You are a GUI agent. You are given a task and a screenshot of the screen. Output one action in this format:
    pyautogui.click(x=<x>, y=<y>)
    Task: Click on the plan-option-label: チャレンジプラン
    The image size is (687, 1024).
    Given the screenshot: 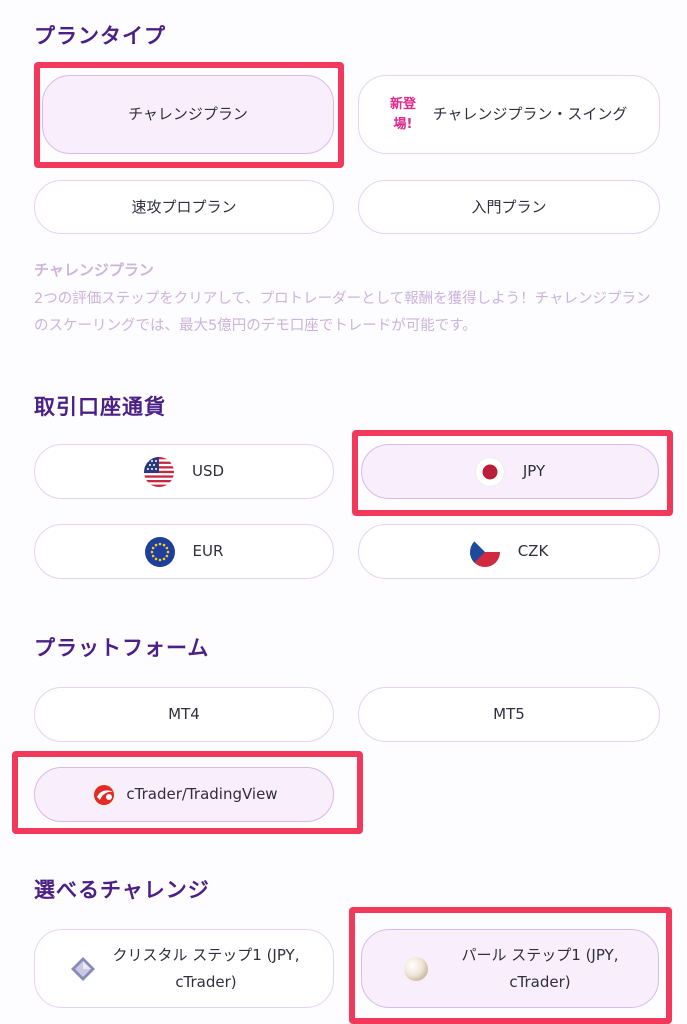 What is the action you would take?
    pyautogui.click(x=188, y=114)
    